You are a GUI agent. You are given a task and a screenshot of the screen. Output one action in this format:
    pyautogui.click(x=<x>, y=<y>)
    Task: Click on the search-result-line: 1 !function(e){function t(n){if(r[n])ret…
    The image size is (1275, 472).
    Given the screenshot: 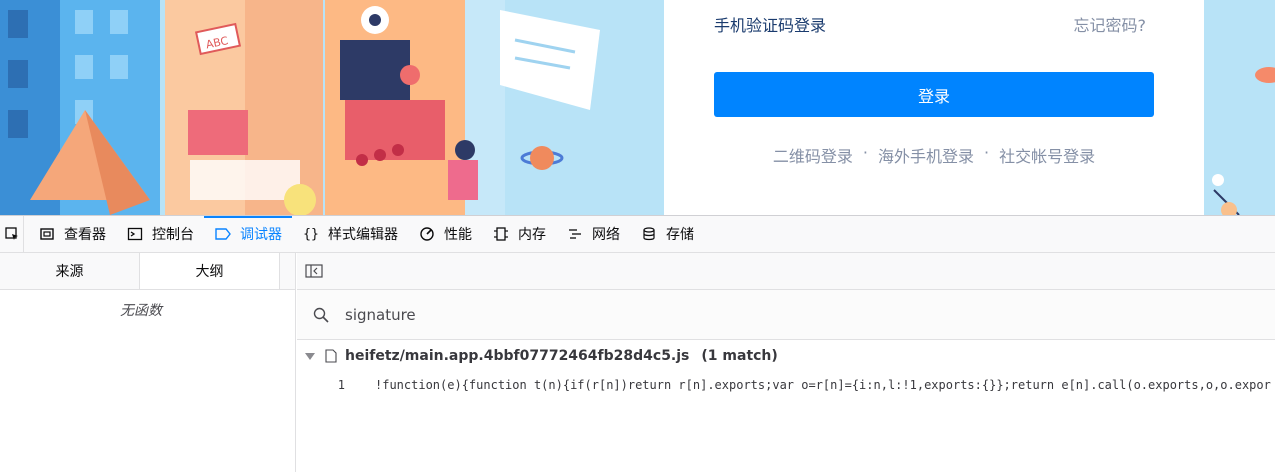 What is the action you would take?
    pyautogui.click(x=786, y=385)
    